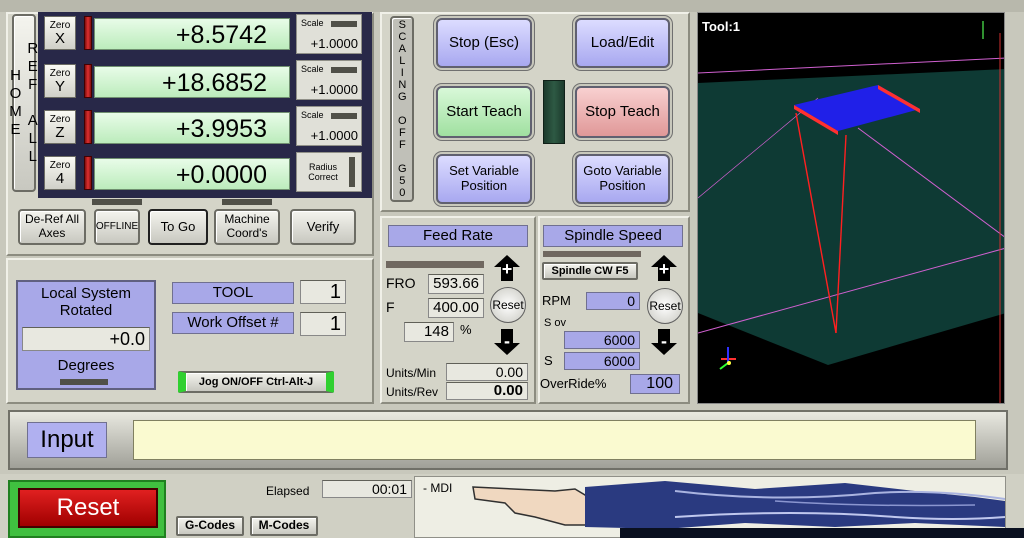 The image size is (1024, 538). I want to click on reset-button: Reset, so click(88, 508).